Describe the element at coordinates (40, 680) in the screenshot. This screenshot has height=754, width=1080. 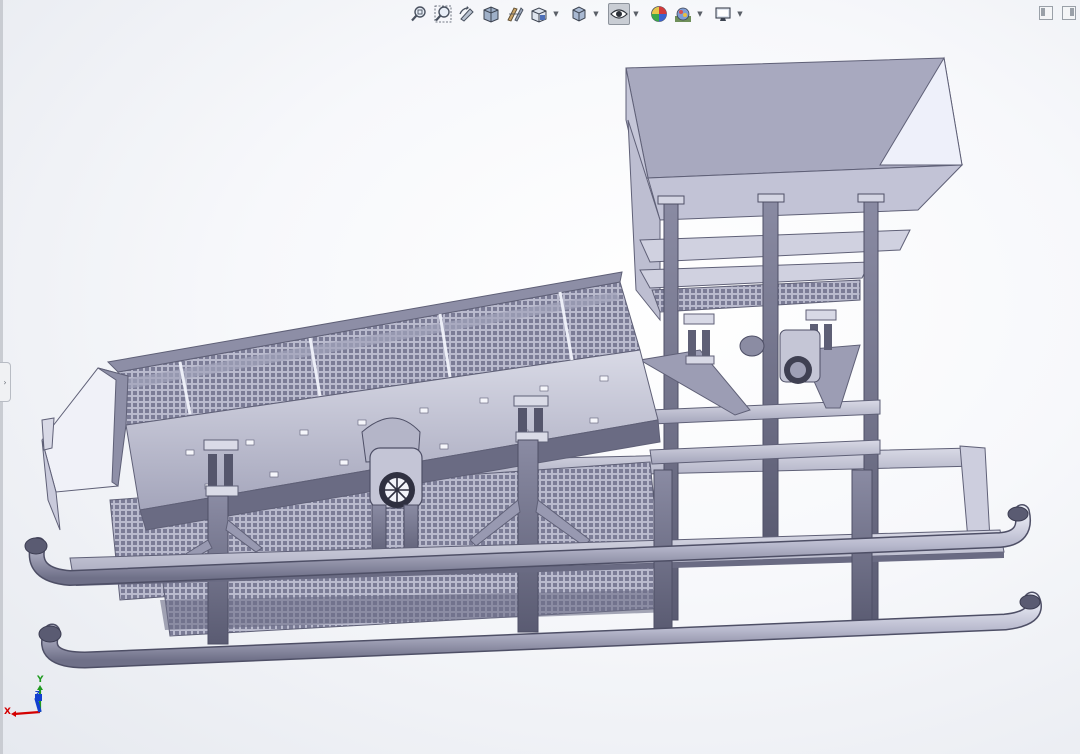
I see `triad-y-label: Y` at that location.